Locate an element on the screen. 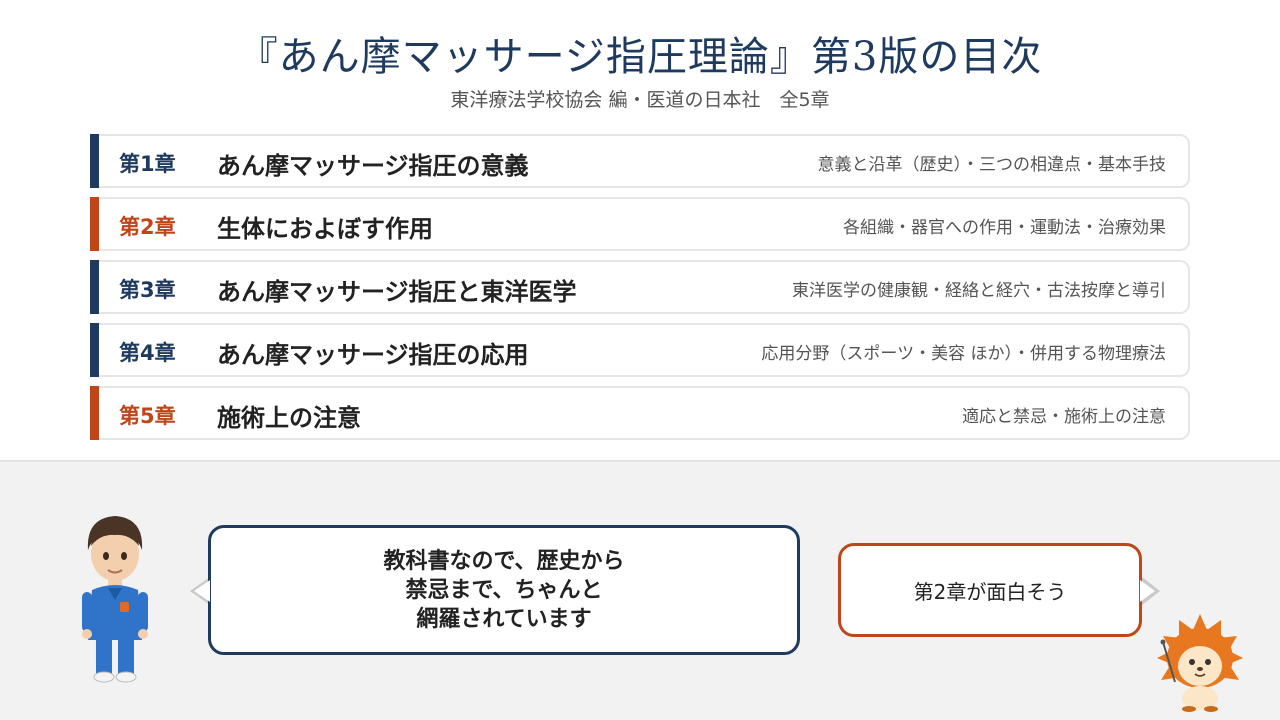 This screenshot has height=720, width=1280. speech-line: 第2章が面白そう is located at coordinates (990, 591).